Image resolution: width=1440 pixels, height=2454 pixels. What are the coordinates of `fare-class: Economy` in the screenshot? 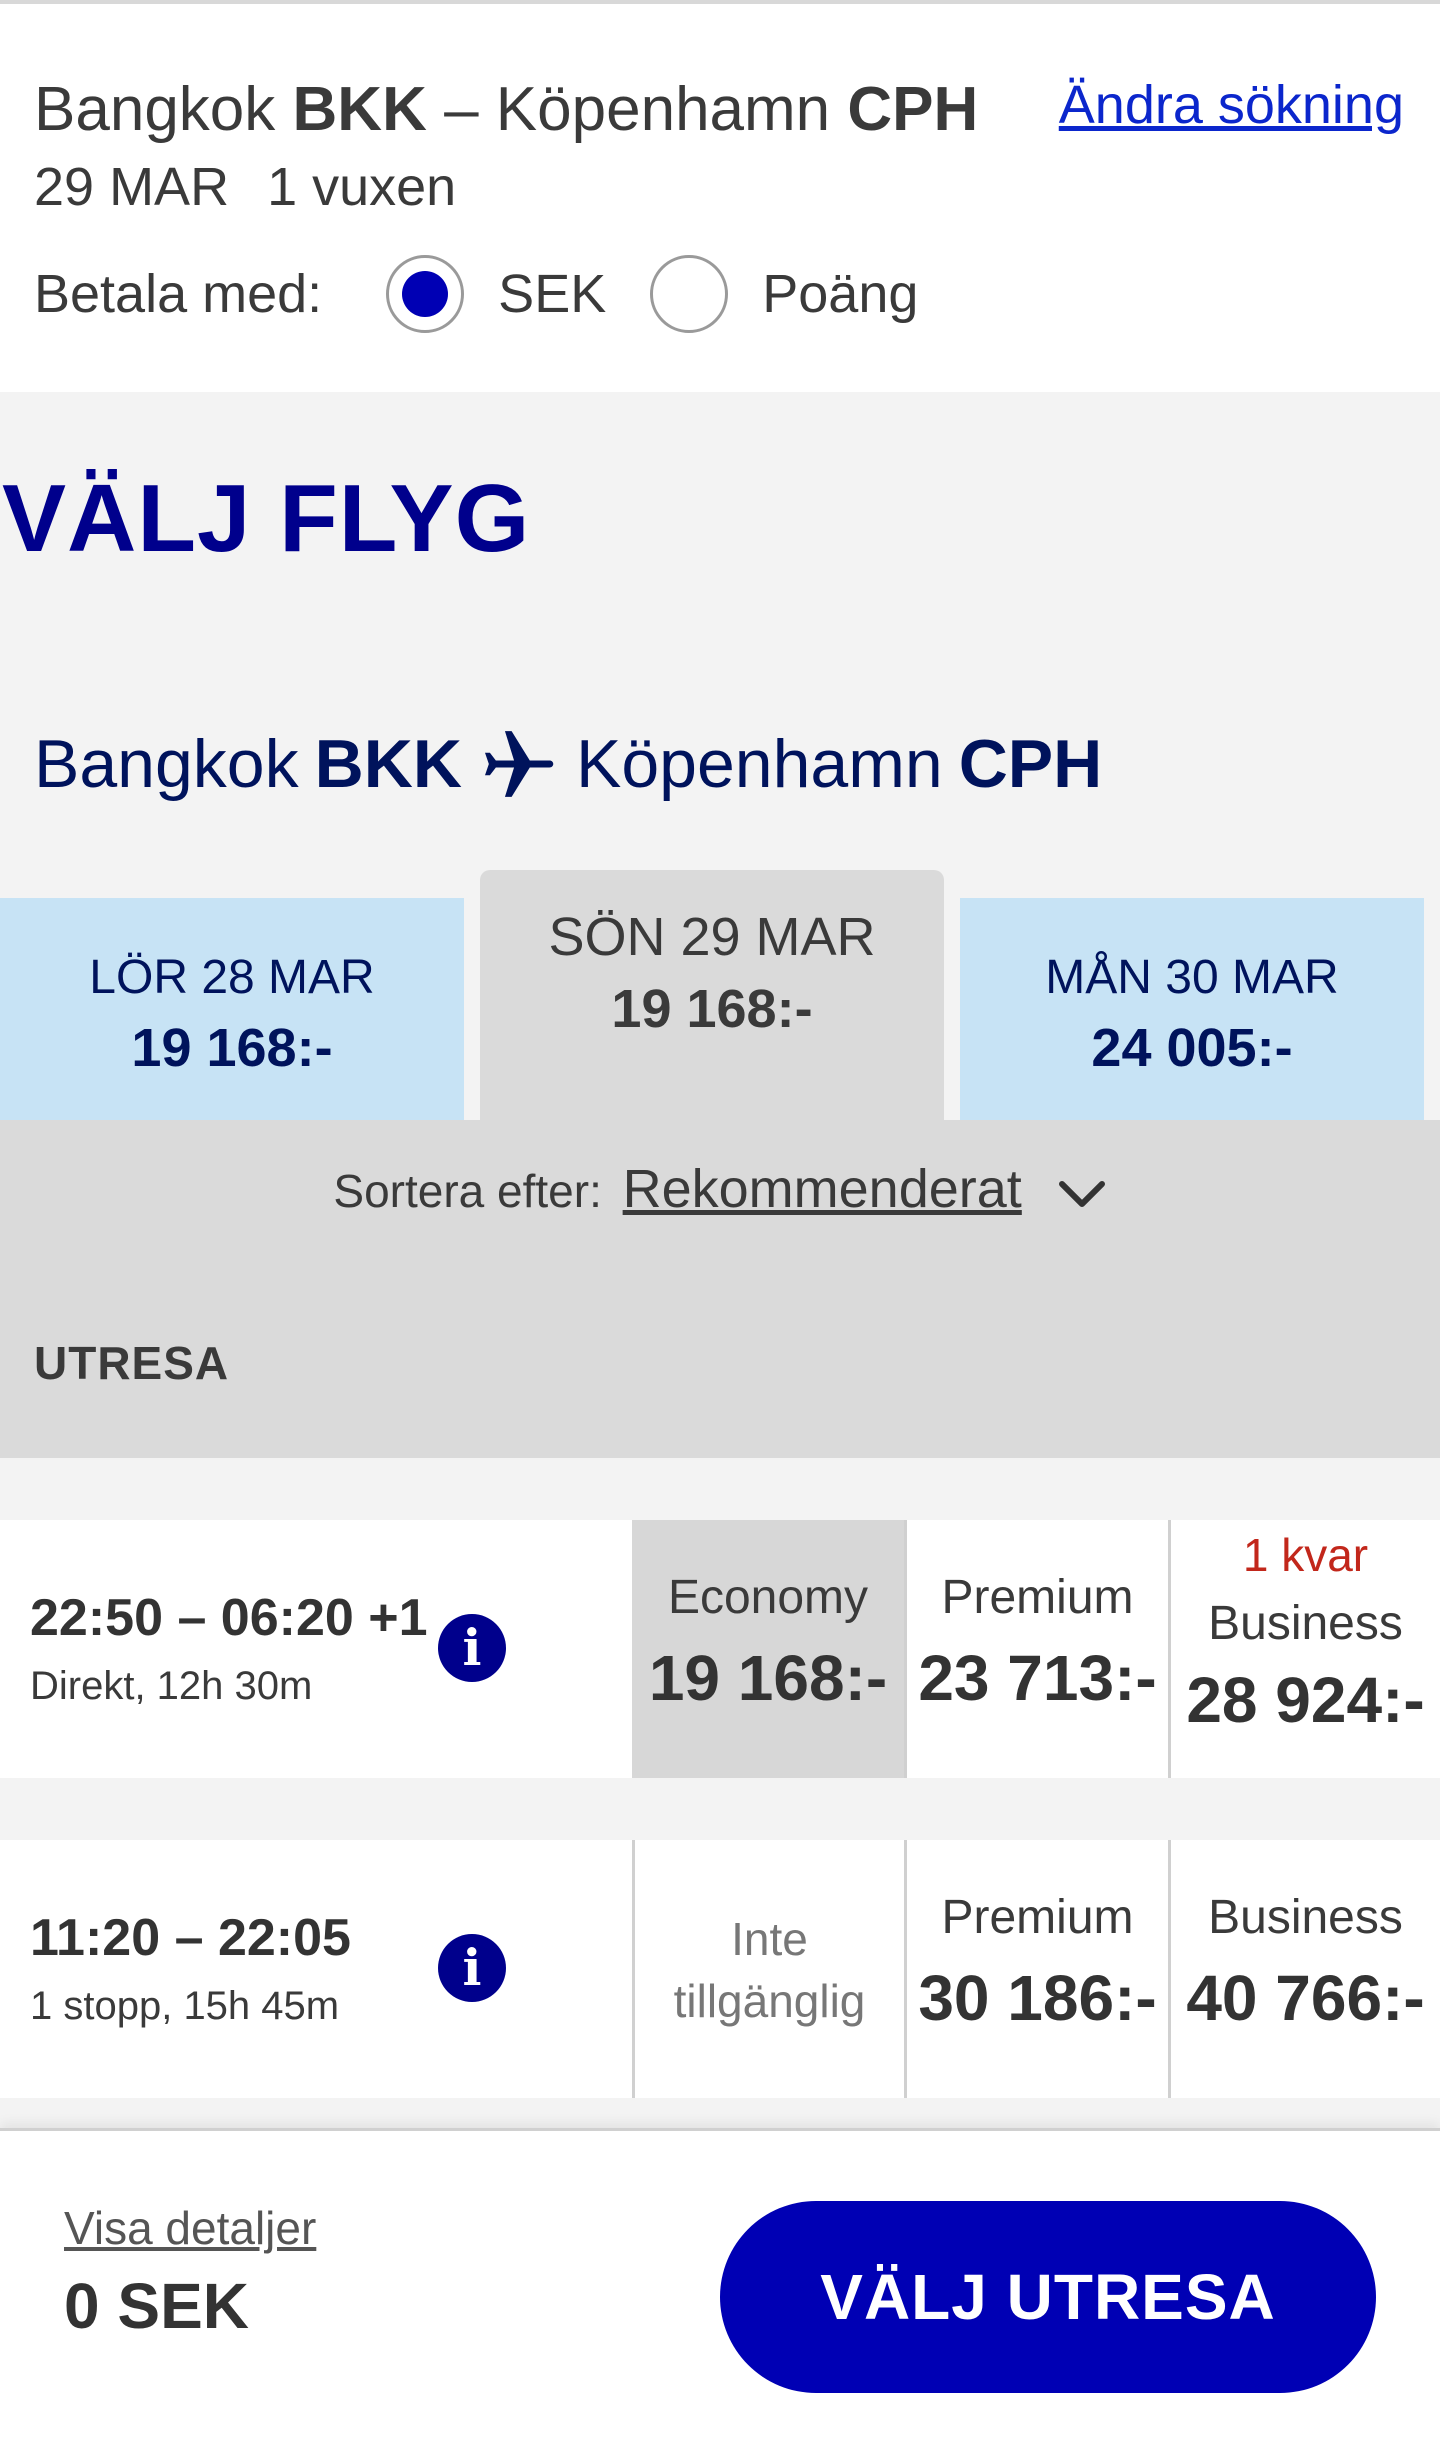 It's located at (768, 1597).